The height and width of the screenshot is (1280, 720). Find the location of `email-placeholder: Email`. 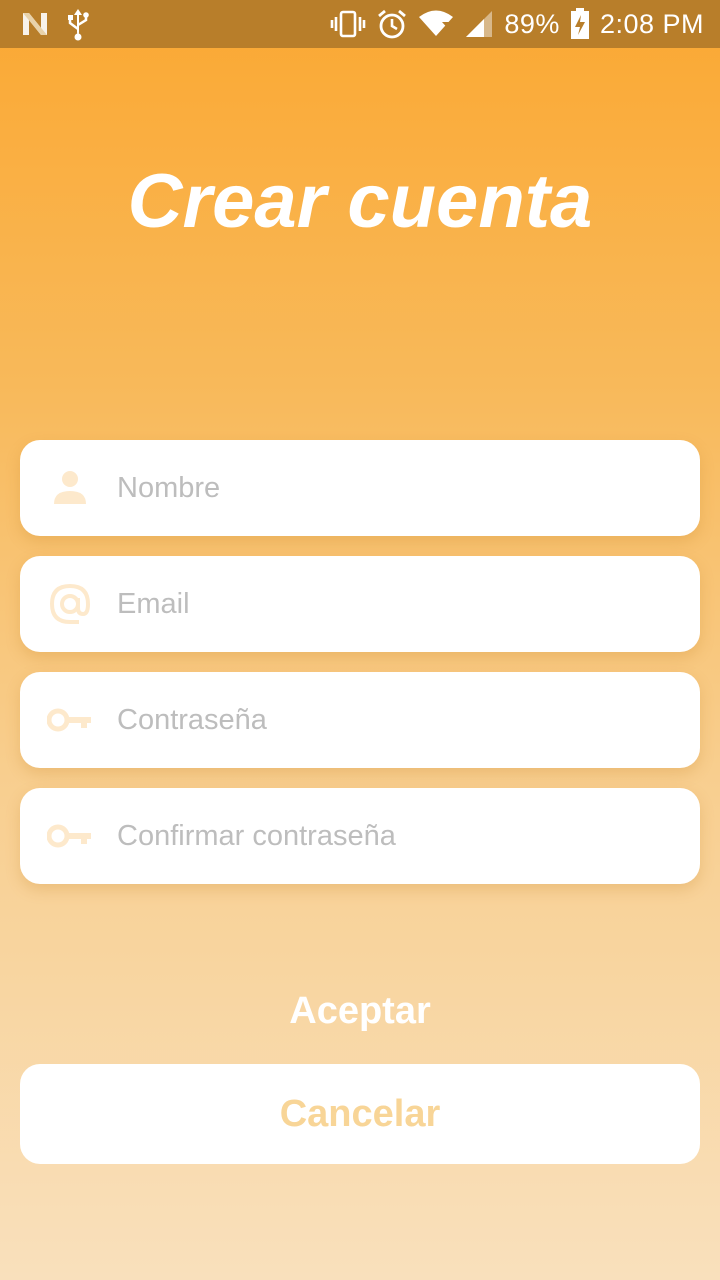

email-placeholder: Email is located at coordinates (153, 603).